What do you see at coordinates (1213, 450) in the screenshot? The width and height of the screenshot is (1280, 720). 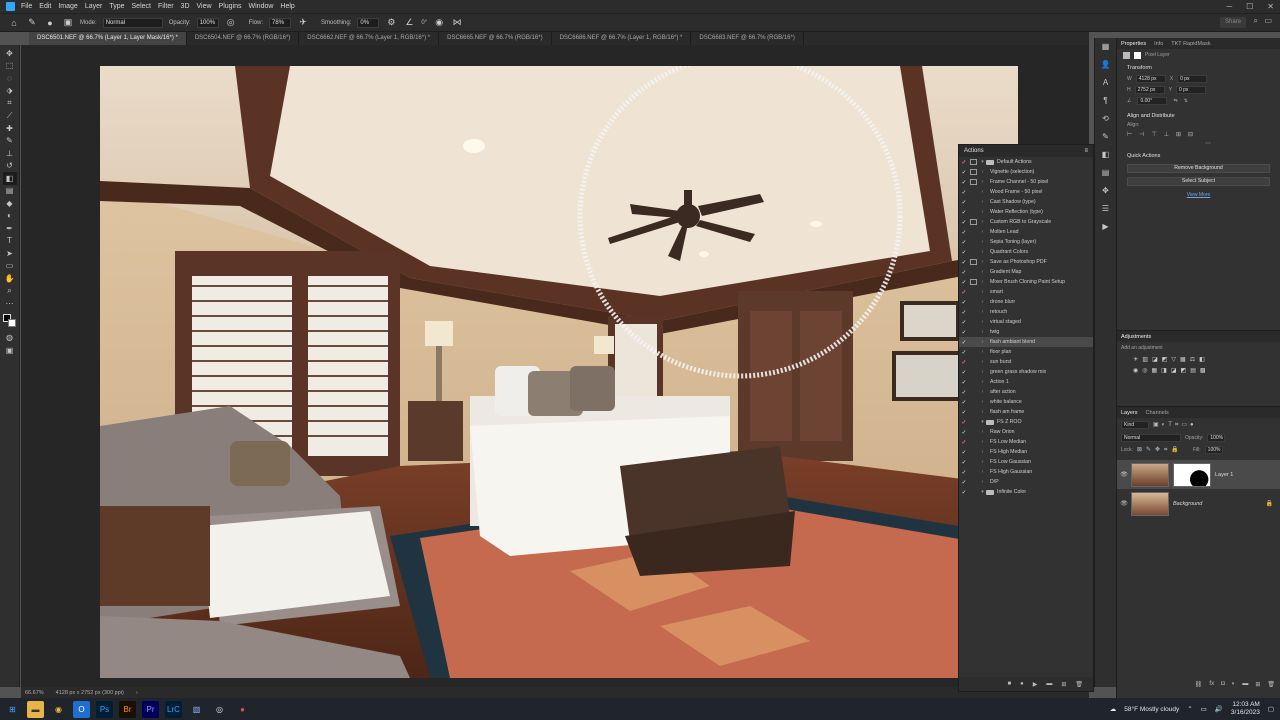 I see `fill-field: 100%` at bounding box center [1213, 450].